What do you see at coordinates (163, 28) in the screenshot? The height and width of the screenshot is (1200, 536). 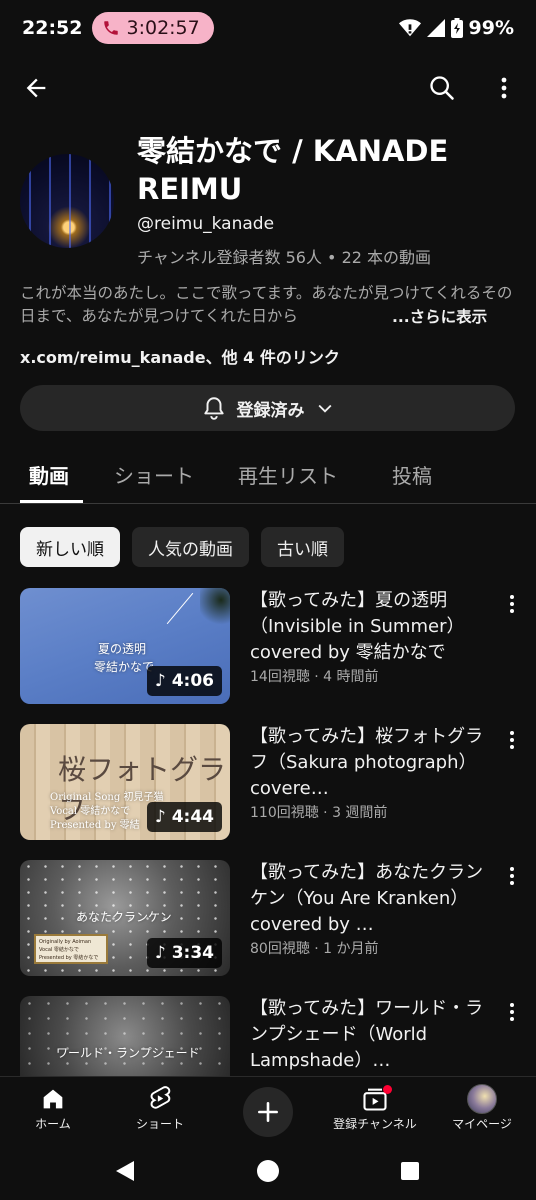 I see `call-timer: 3:02:57` at bounding box center [163, 28].